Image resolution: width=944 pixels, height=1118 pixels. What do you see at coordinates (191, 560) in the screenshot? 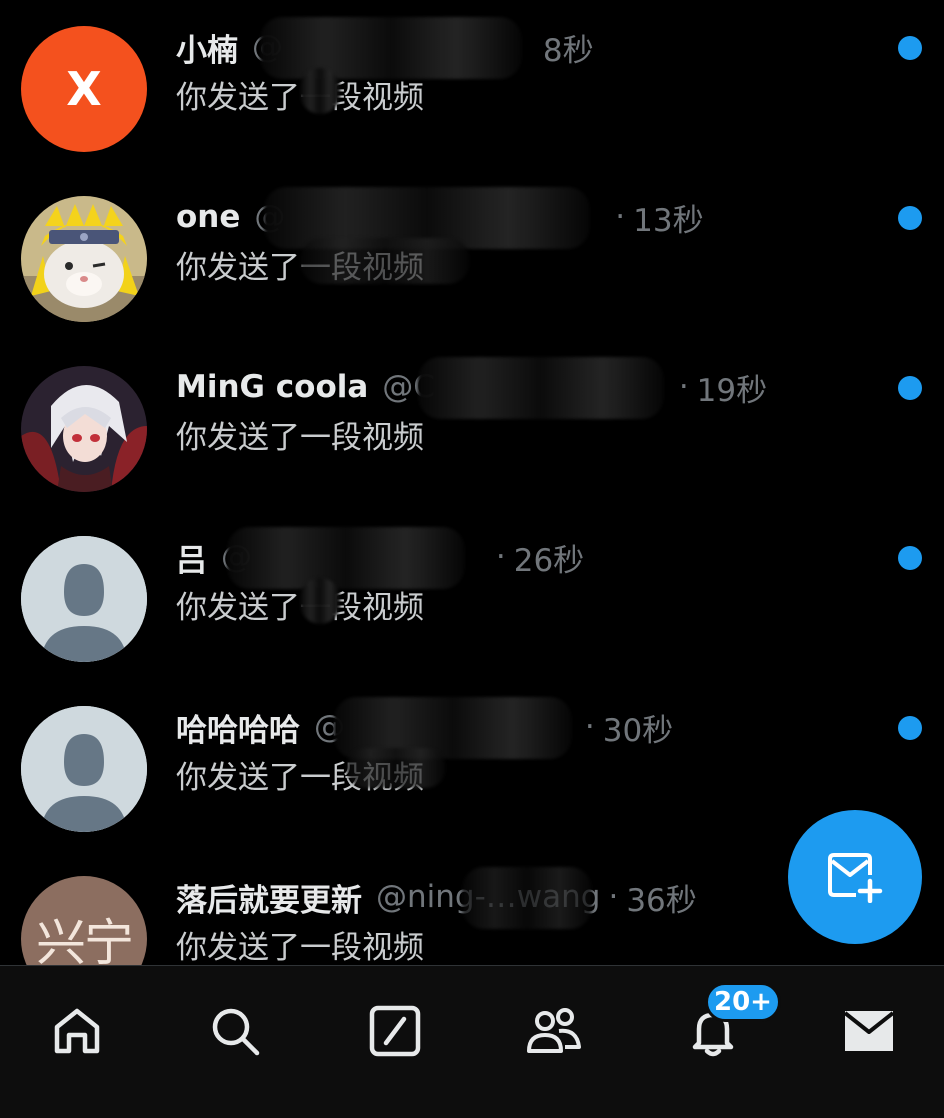
I see `sender-name: 吕` at bounding box center [191, 560].